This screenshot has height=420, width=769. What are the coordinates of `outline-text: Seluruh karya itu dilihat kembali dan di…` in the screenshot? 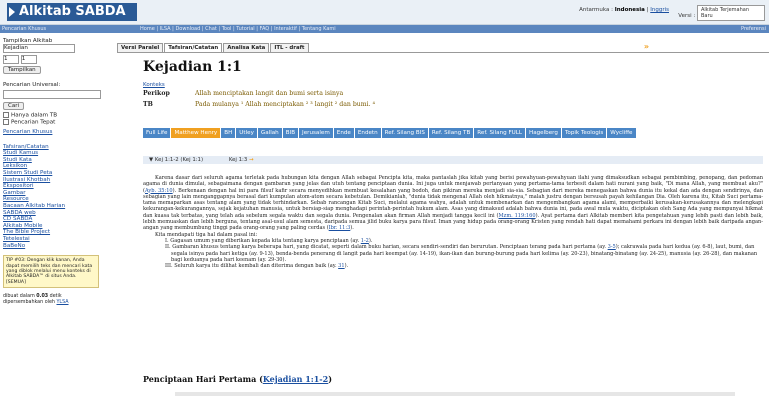 It's located at (256, 266).